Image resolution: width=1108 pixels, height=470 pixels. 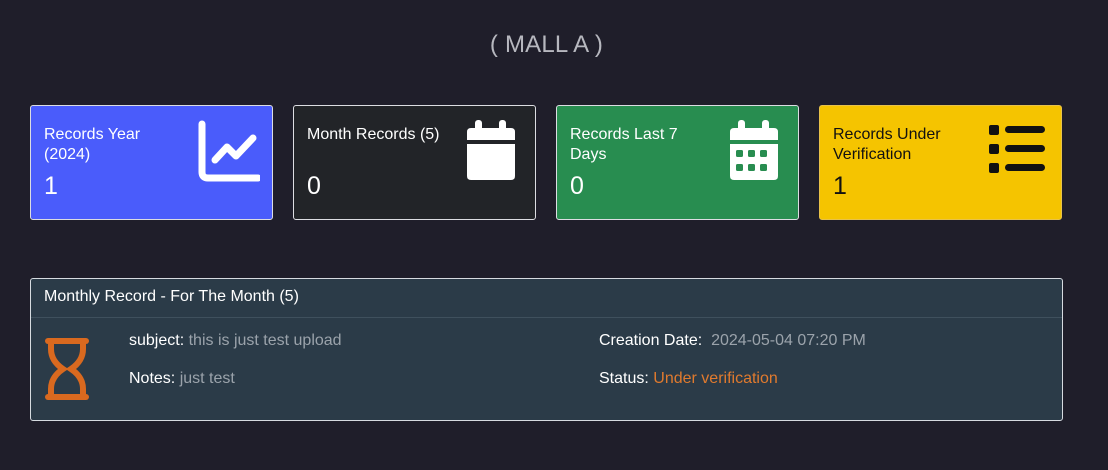 What do you see at coordinates (651, 340) in the screenshot?
I see `creation-date-label: Creation Date:` at bounding box center [651, 340].